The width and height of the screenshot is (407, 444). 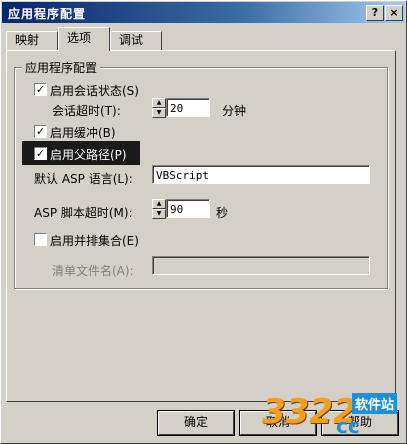 I want to click on script-timeout-spinner: ▲ ▼, so click(x=159, y=209).